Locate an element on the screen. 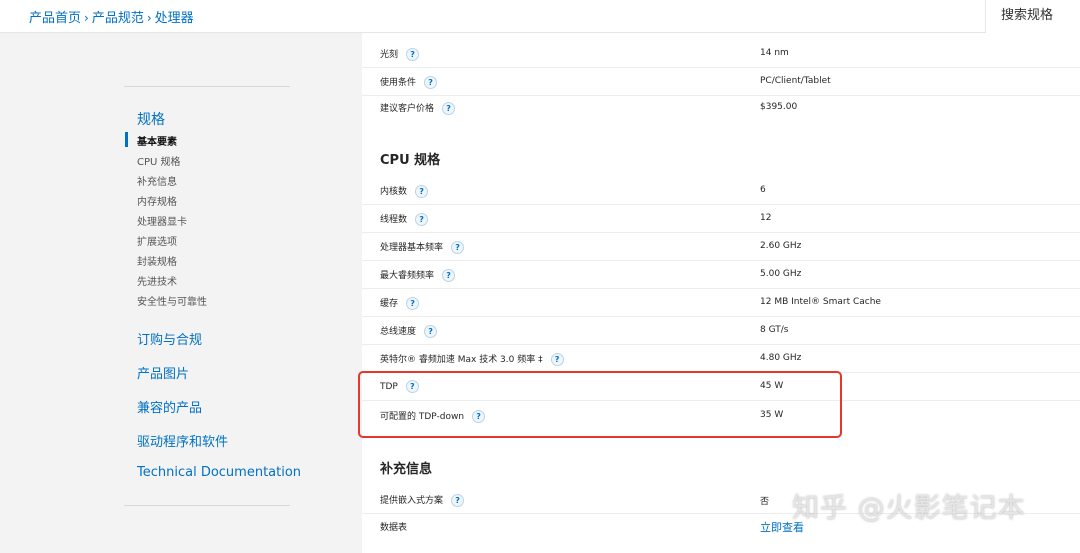 The image size is (1080, 553). sidebar-item-supplemental: 补充信息 is located at coordinates (157, 180).